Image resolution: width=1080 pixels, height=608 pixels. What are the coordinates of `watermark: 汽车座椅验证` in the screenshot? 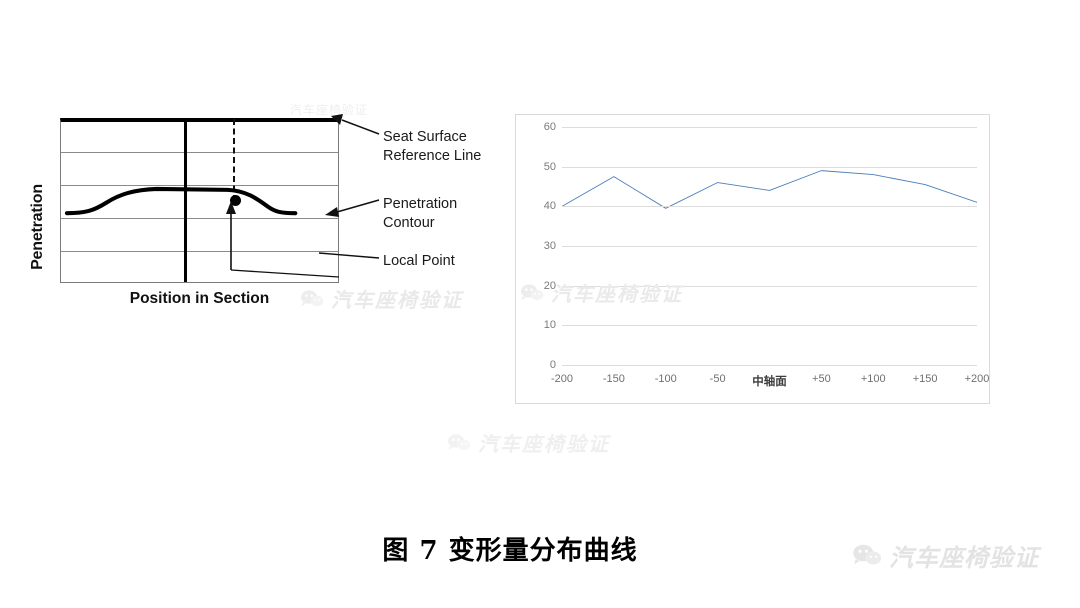 It's located at (528, 442).